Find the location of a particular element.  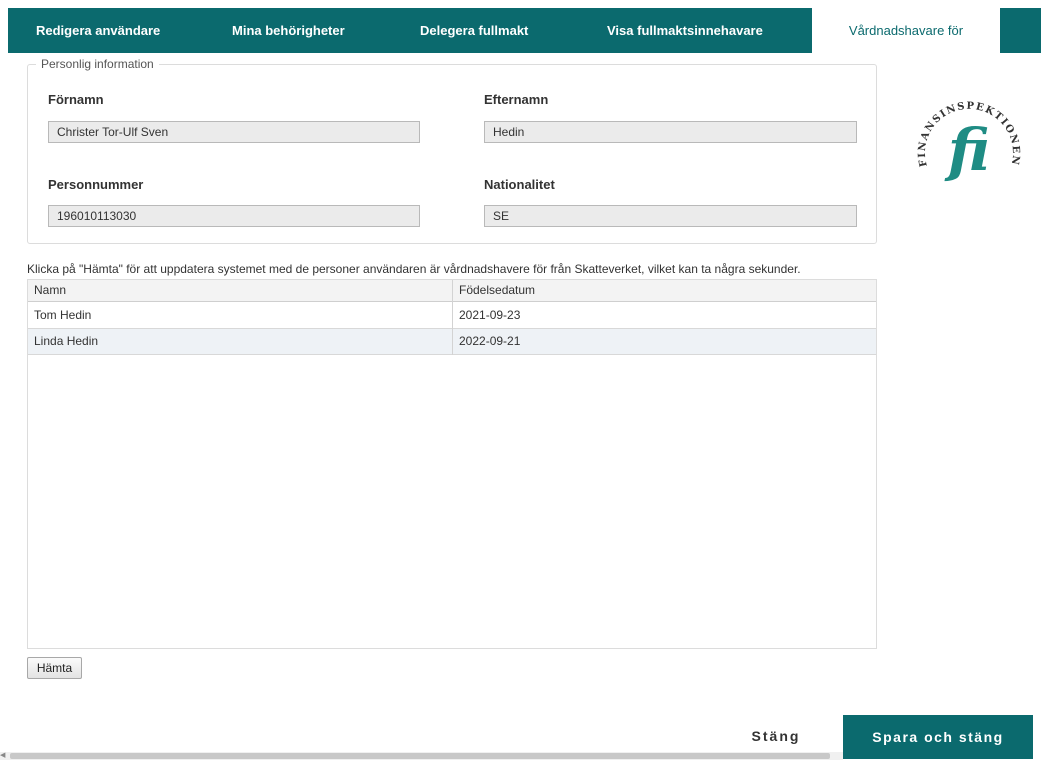

tab-show-attorney-holders: Visa fullmaktsinnehavare is located at coordinates (685, 30).